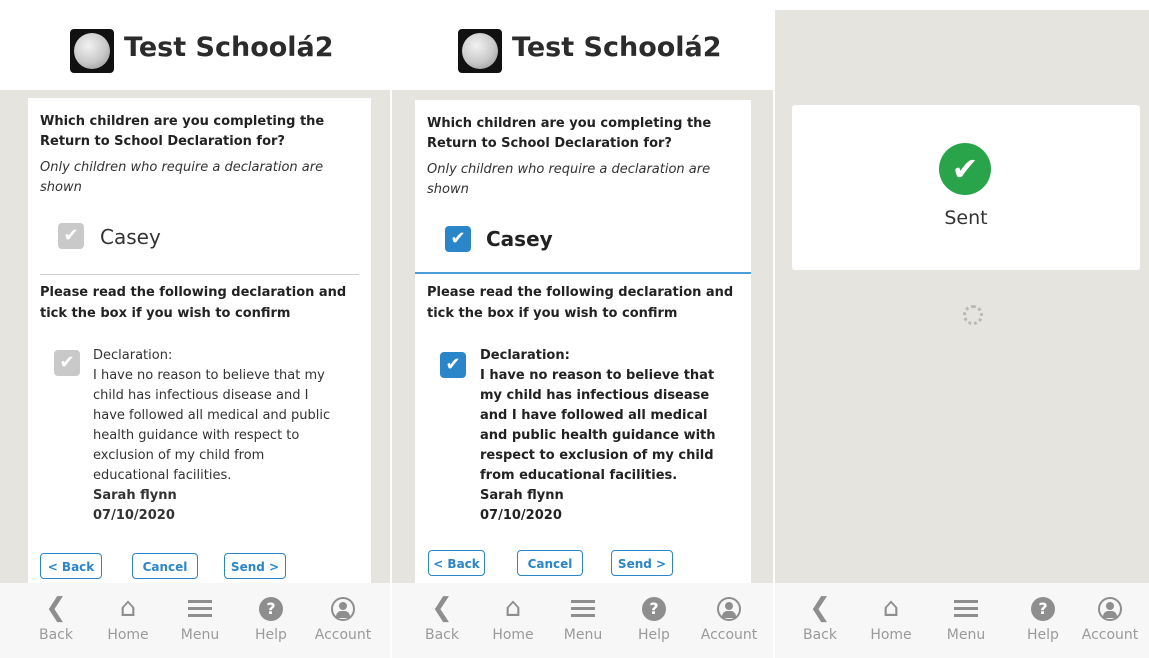 The height and width of the screenshot is (658, 1149). I want to click on sent-card: ✔ Sent, so click(966, 187).